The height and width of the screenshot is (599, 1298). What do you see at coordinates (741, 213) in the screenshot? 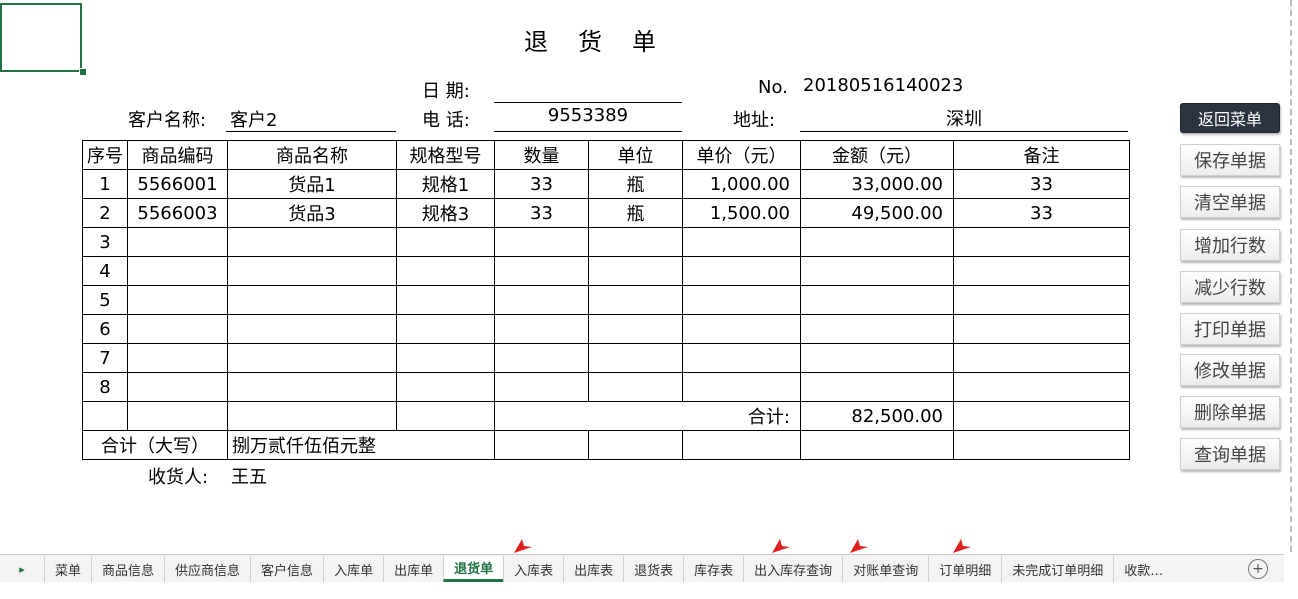
I see `table-cell: 1,500.00` at bounding box center [741, 213].